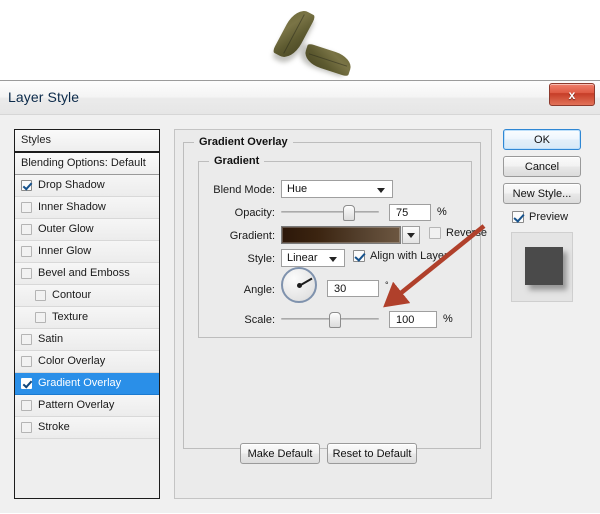 Image resolution: width=600 pixels, height=514 pixels. What do you see at coordinates (340, 288) in the screenshot?
I see `angle-value: 30` at bounding box center [340, 288].